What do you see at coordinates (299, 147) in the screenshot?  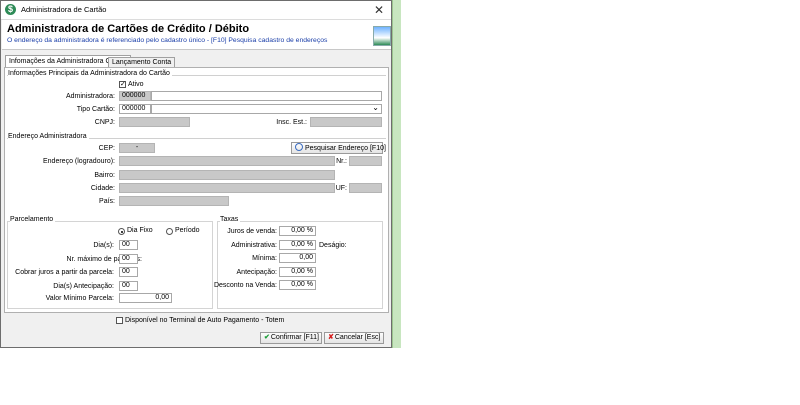 I see `search-icon` at bounding box center [299, 147].